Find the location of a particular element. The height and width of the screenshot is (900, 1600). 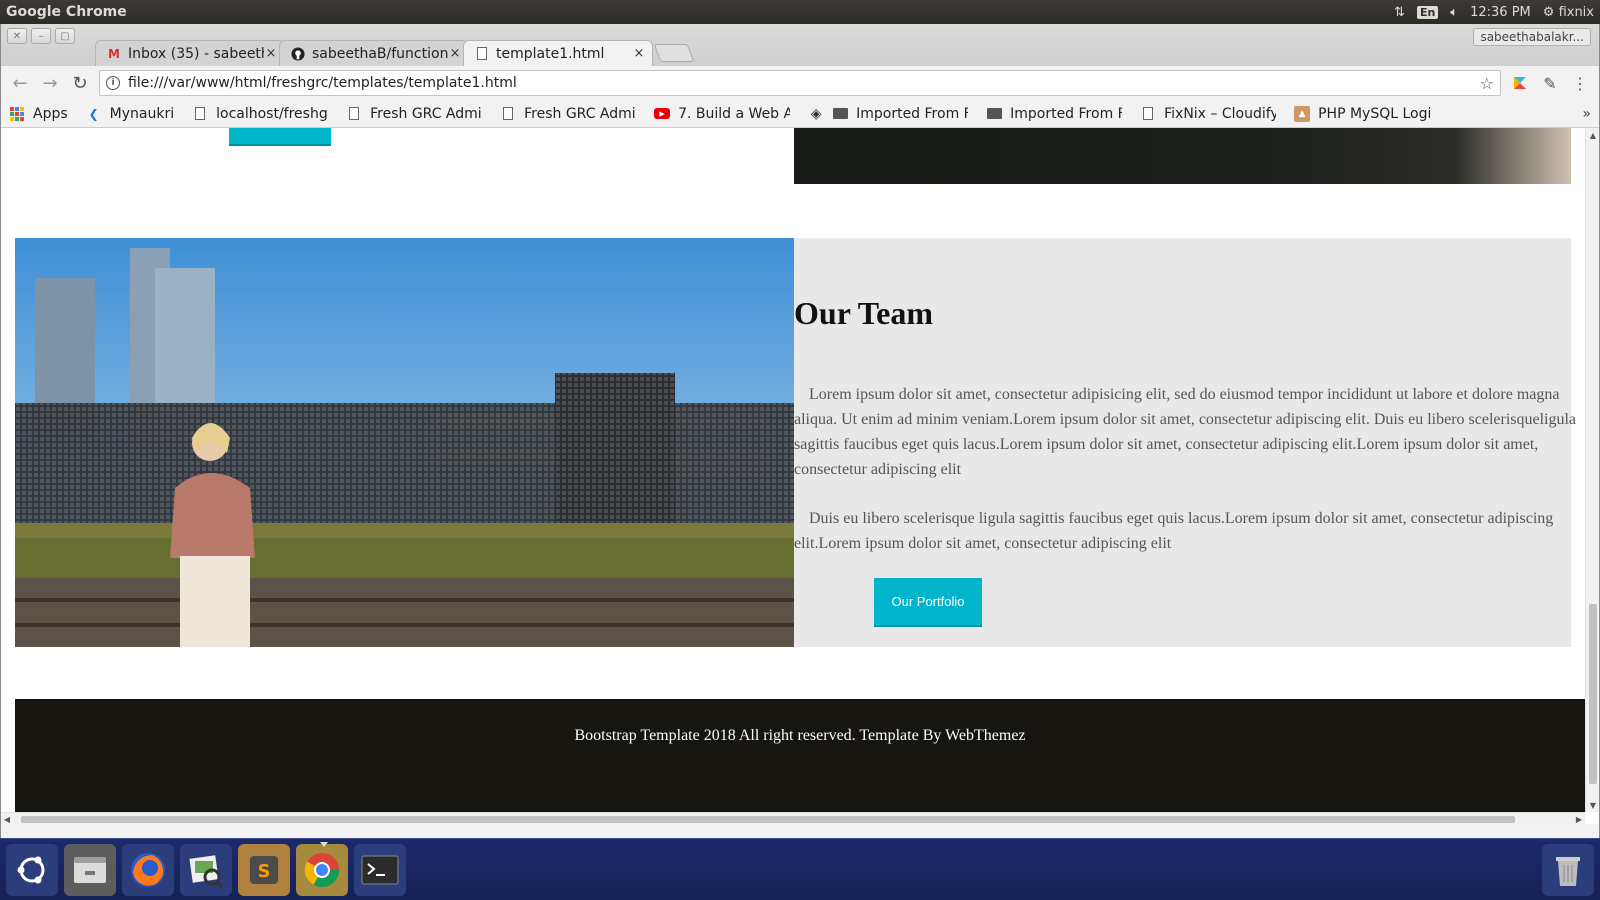

minimize-window-button: – is located at coordinates (41, 36).